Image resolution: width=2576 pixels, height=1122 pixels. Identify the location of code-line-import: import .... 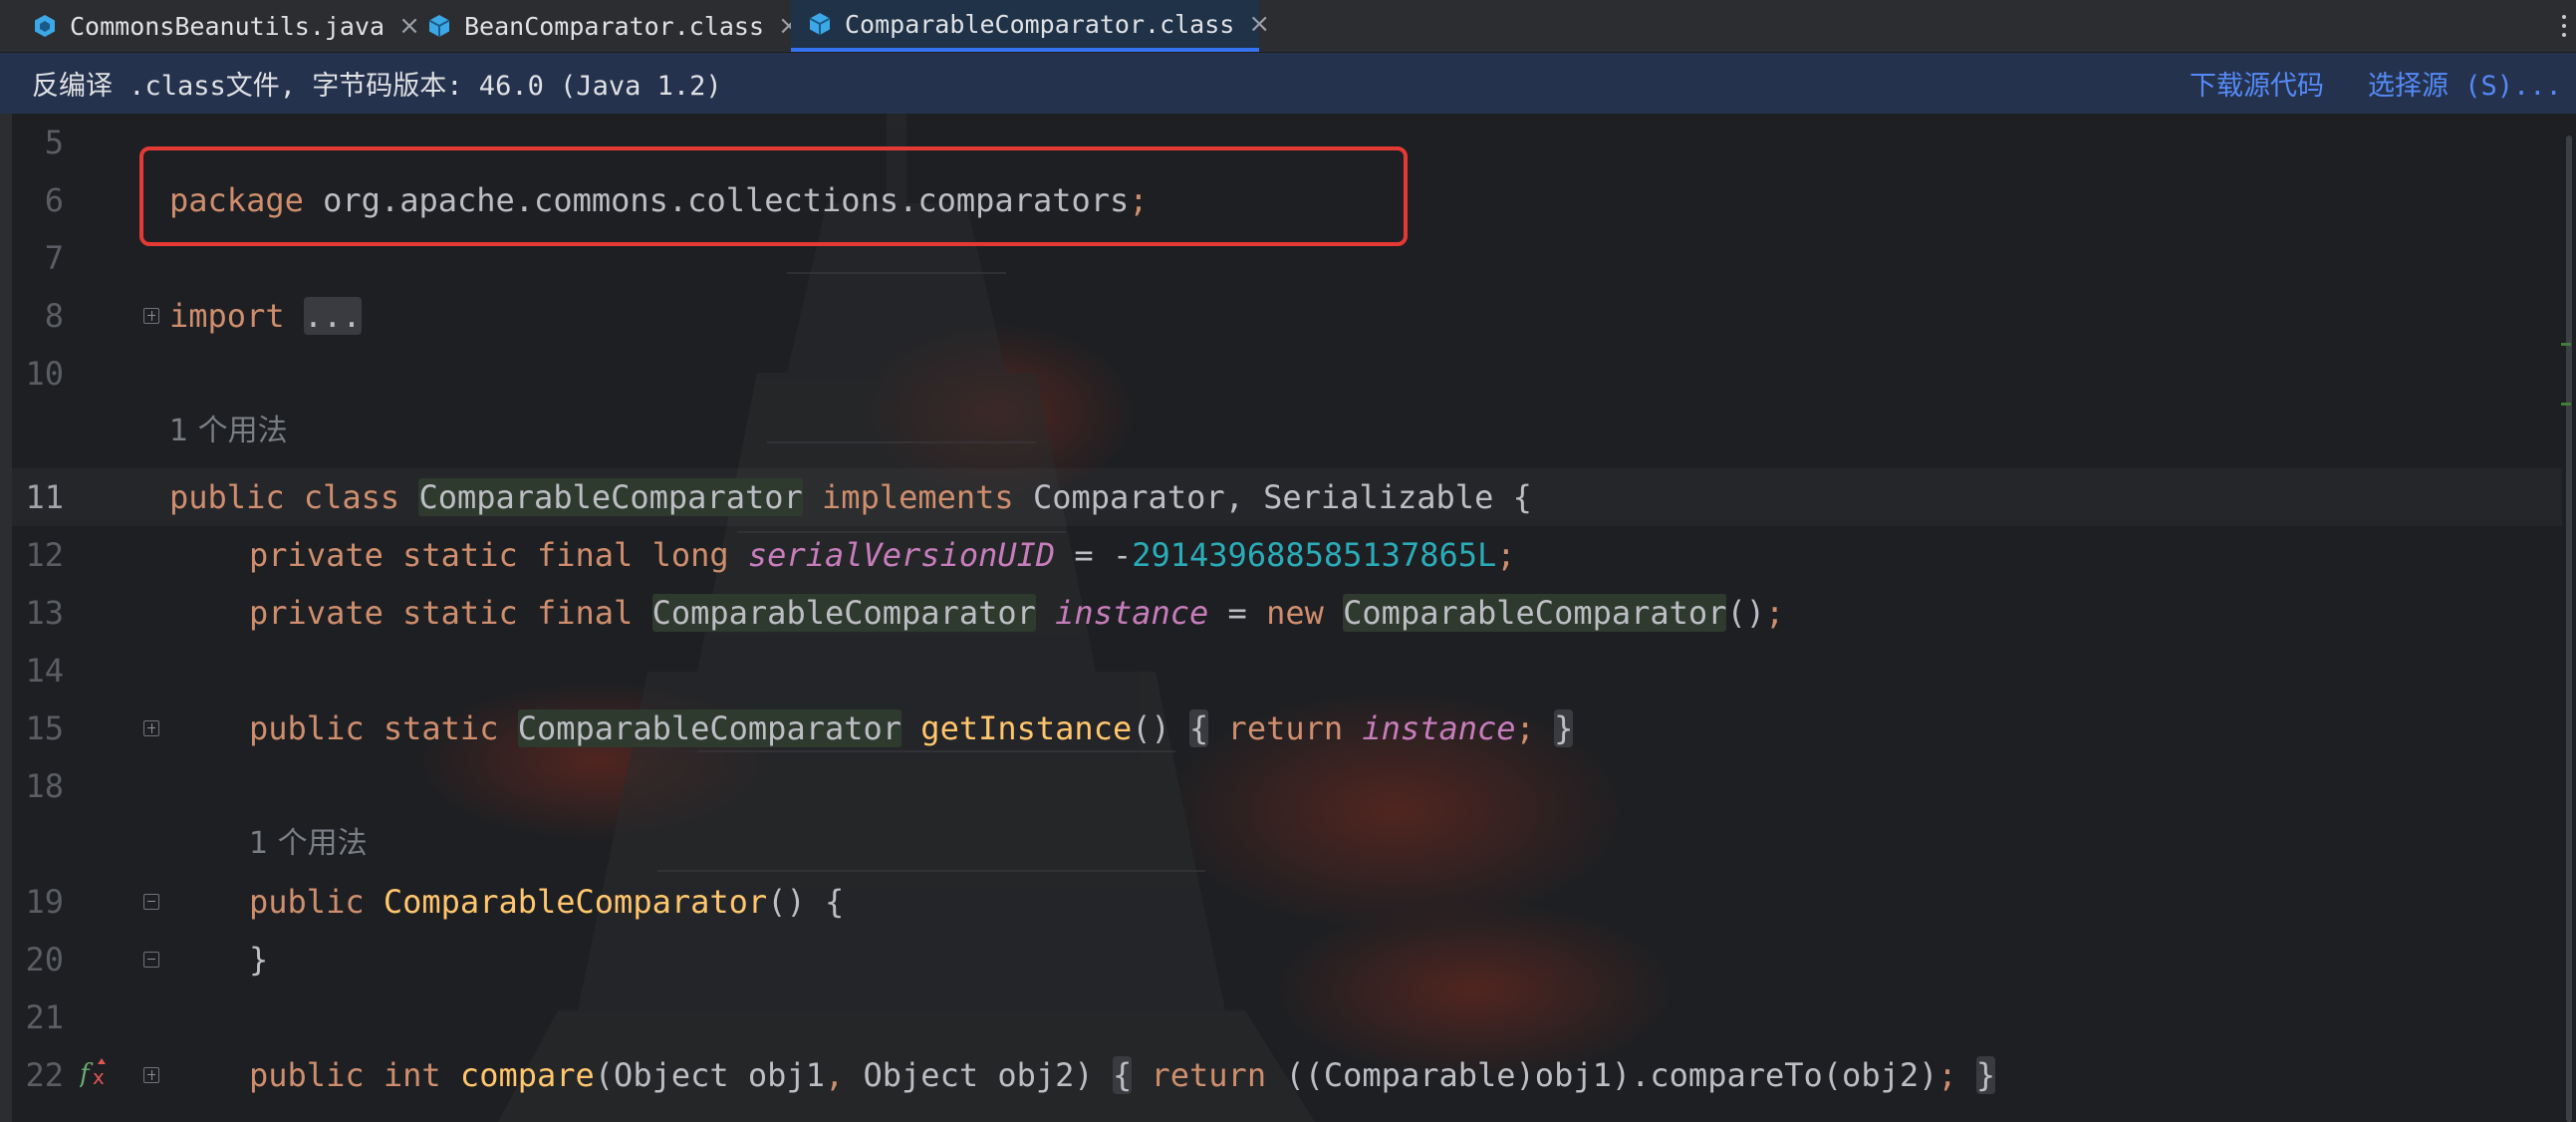
(265, 316).